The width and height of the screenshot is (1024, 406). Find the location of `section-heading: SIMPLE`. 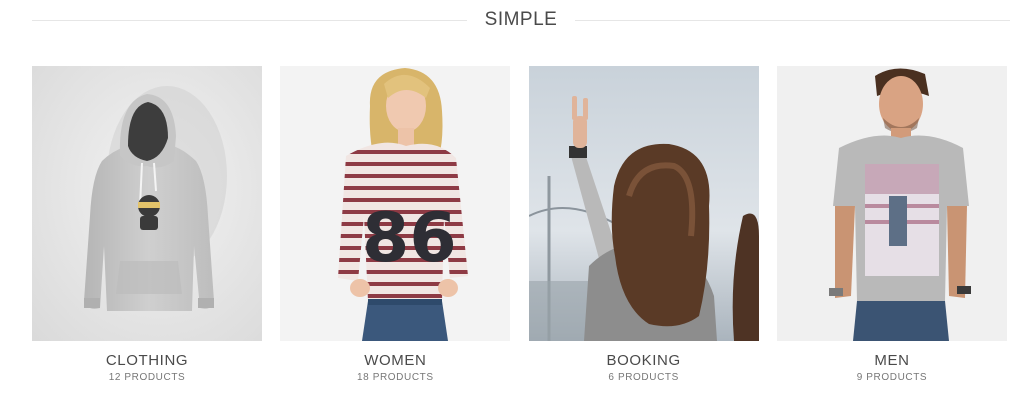

section-heading: SIMPLE is located at coordinates (521, 20).